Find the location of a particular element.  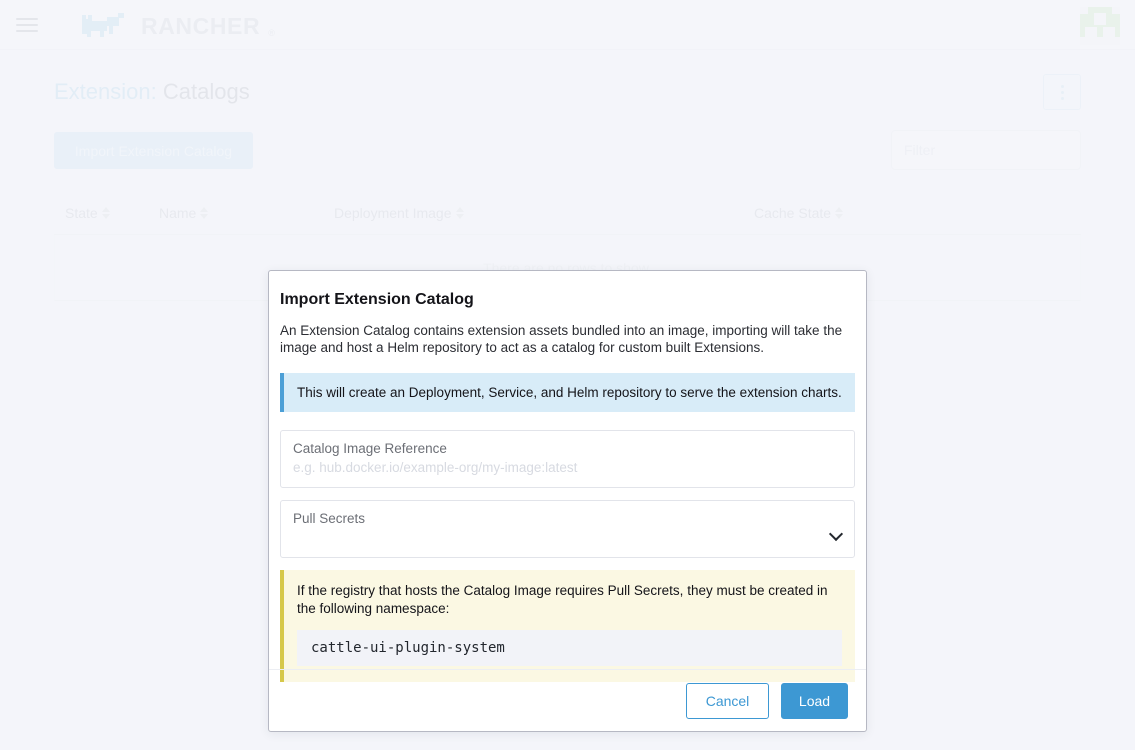

pull-secrets-select: Pull Secrets is located at coordinates (567, 529).